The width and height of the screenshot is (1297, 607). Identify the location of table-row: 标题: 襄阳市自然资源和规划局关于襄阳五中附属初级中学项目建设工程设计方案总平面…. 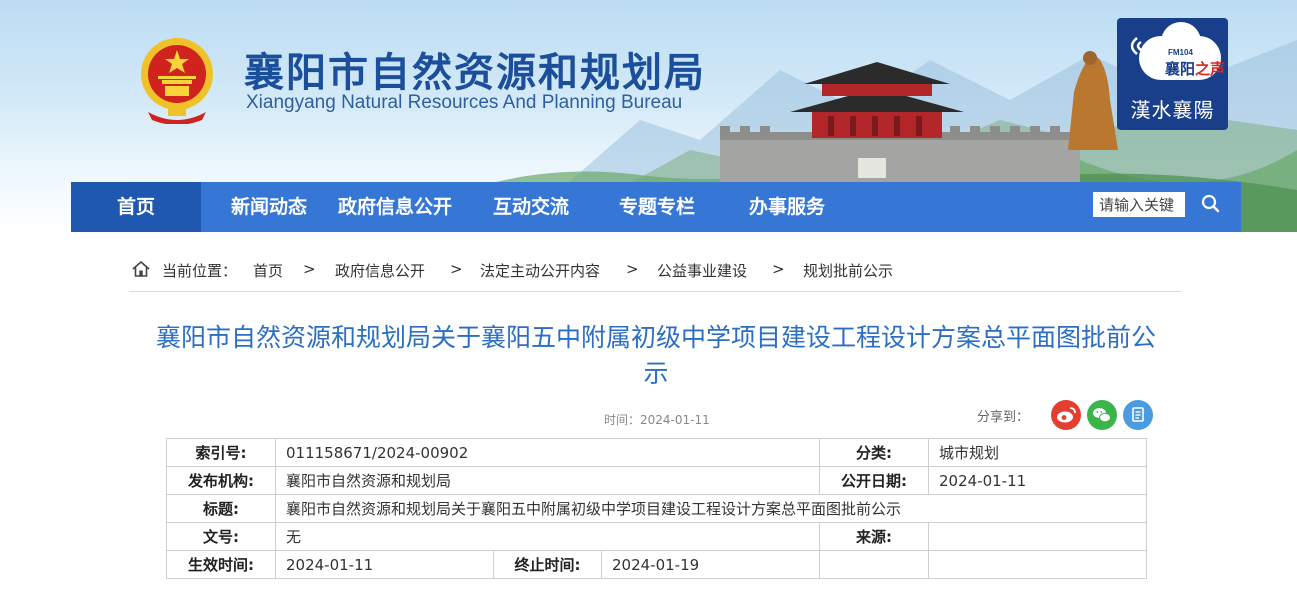
(656, 508).